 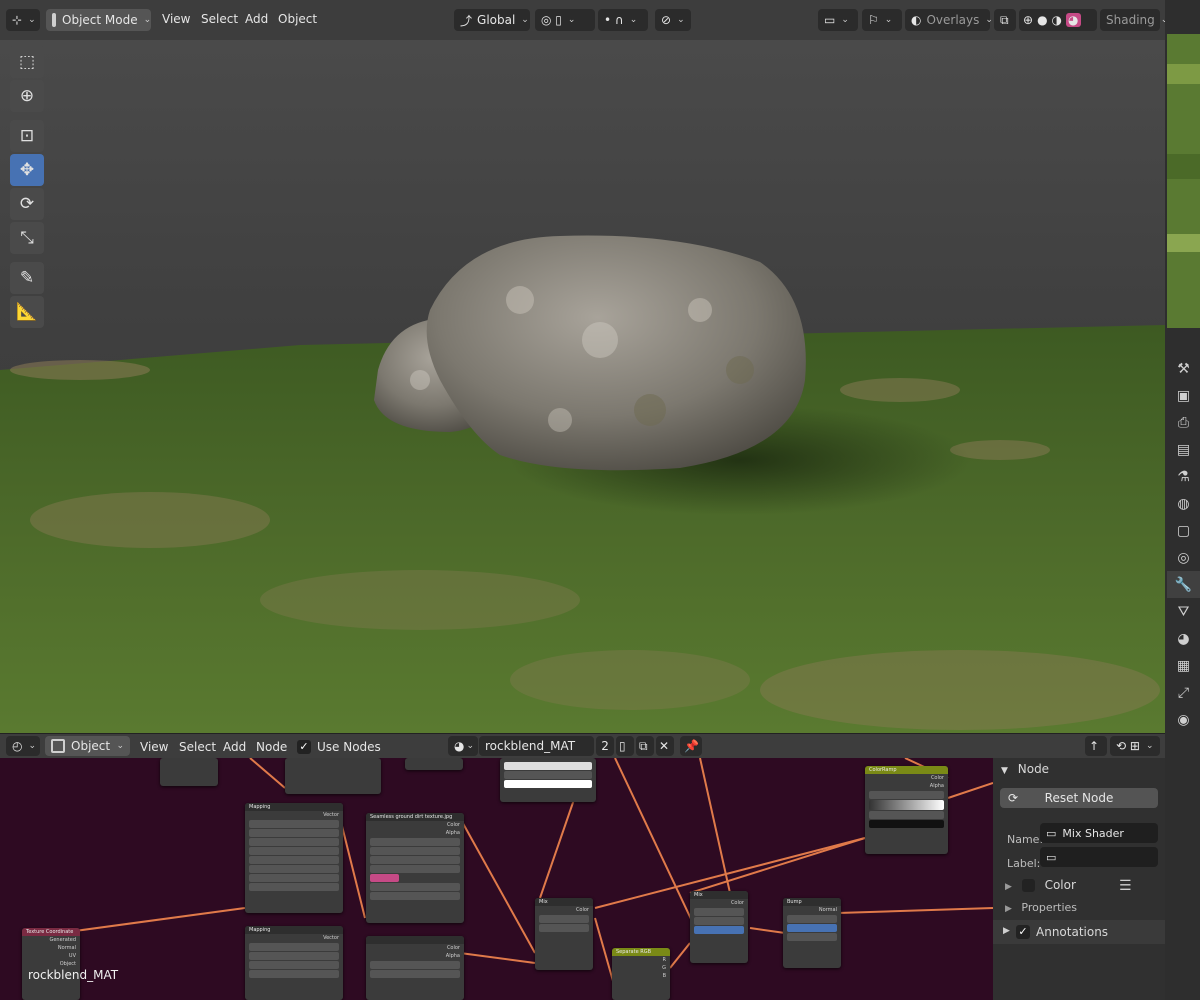 What do you see at coordinates (352, 868) in the screenshot?
I see `node-link` at bounding box center [352, 868].